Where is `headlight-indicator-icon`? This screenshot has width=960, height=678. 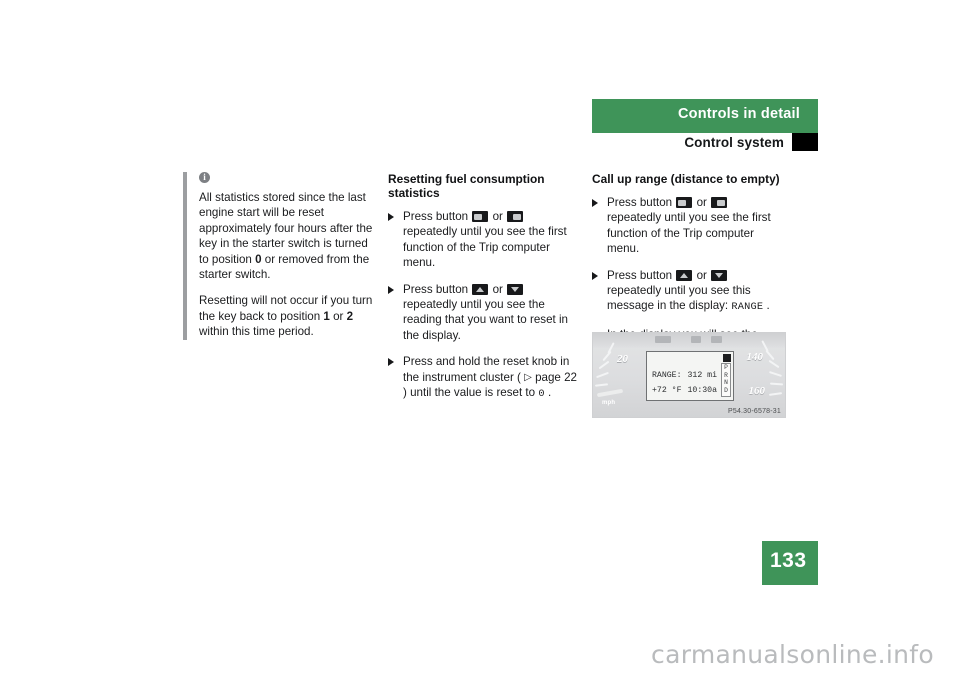
headlight-indicator-icon is located at coordinates (696, 339).